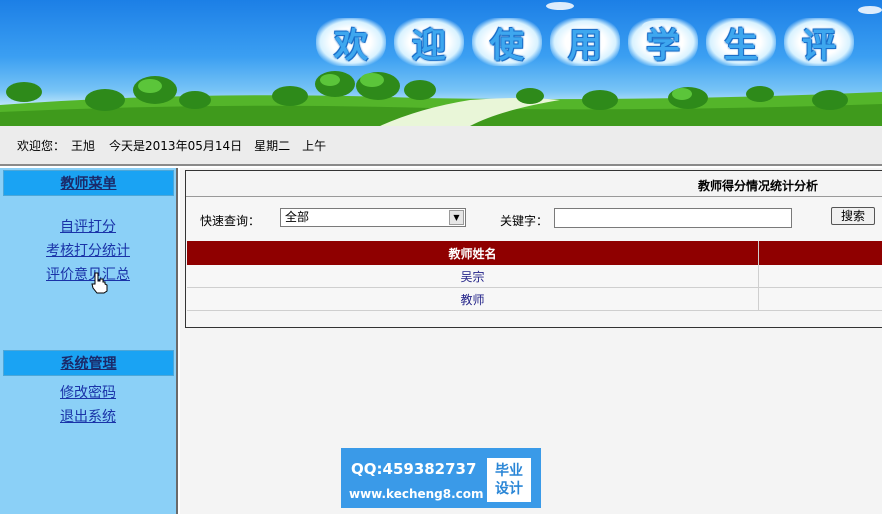 The image size is (882, 514). I want to click on welcome-greeting: 欢迎您：, so click(41, 145).